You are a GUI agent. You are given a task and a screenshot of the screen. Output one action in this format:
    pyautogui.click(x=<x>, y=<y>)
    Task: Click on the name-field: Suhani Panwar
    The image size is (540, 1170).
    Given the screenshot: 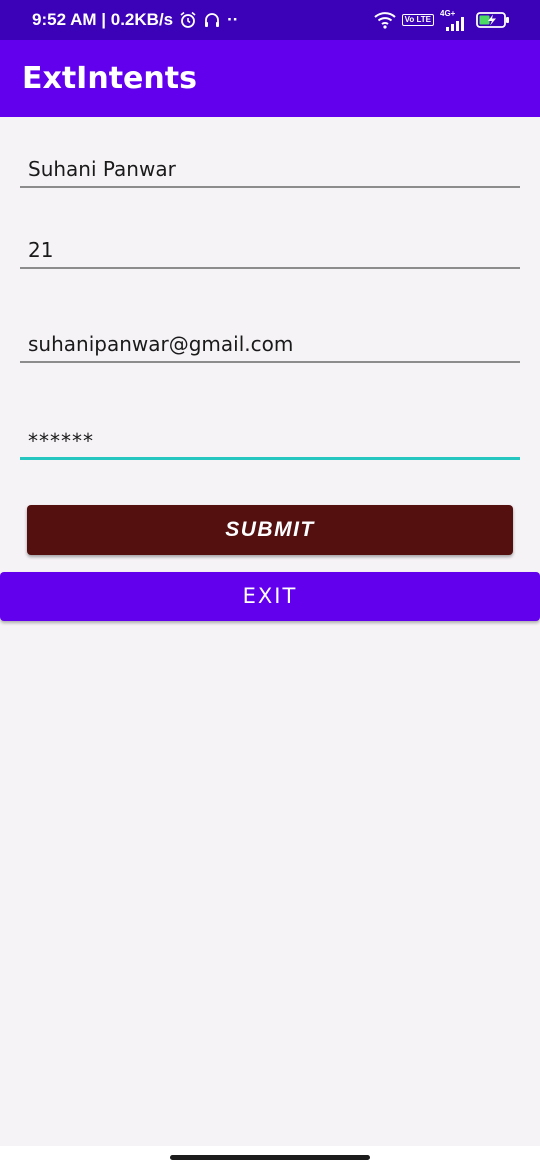 What is the action you would take?
    pyautogui.click(x=270, y=169)
    